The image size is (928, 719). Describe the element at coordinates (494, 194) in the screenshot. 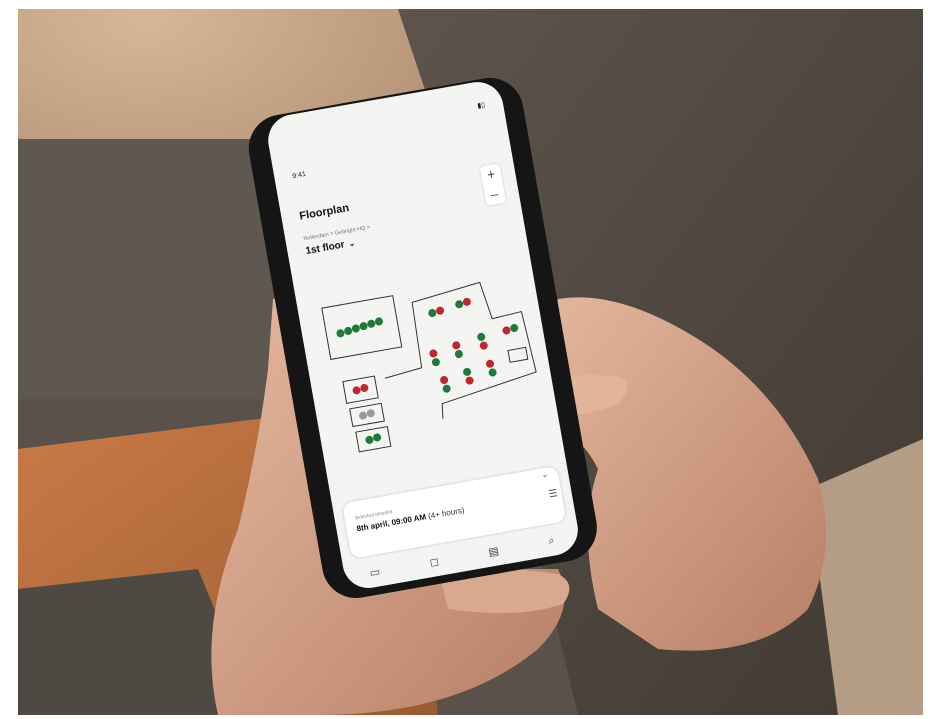

I see `zoom-out-button: –` at that location.